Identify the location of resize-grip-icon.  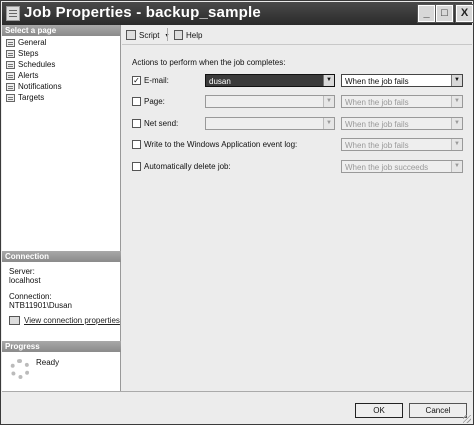
(467, 419).